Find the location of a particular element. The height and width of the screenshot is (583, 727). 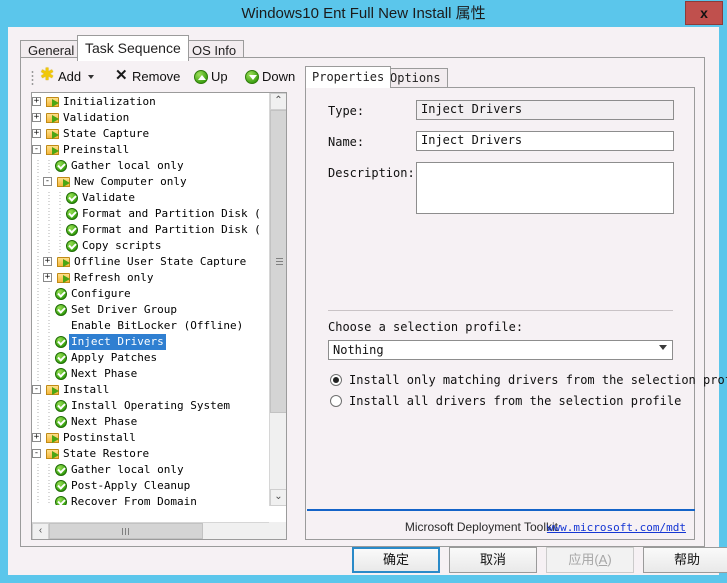

tree-item: + Offline User State Capture is located at coordinates (150, 262).